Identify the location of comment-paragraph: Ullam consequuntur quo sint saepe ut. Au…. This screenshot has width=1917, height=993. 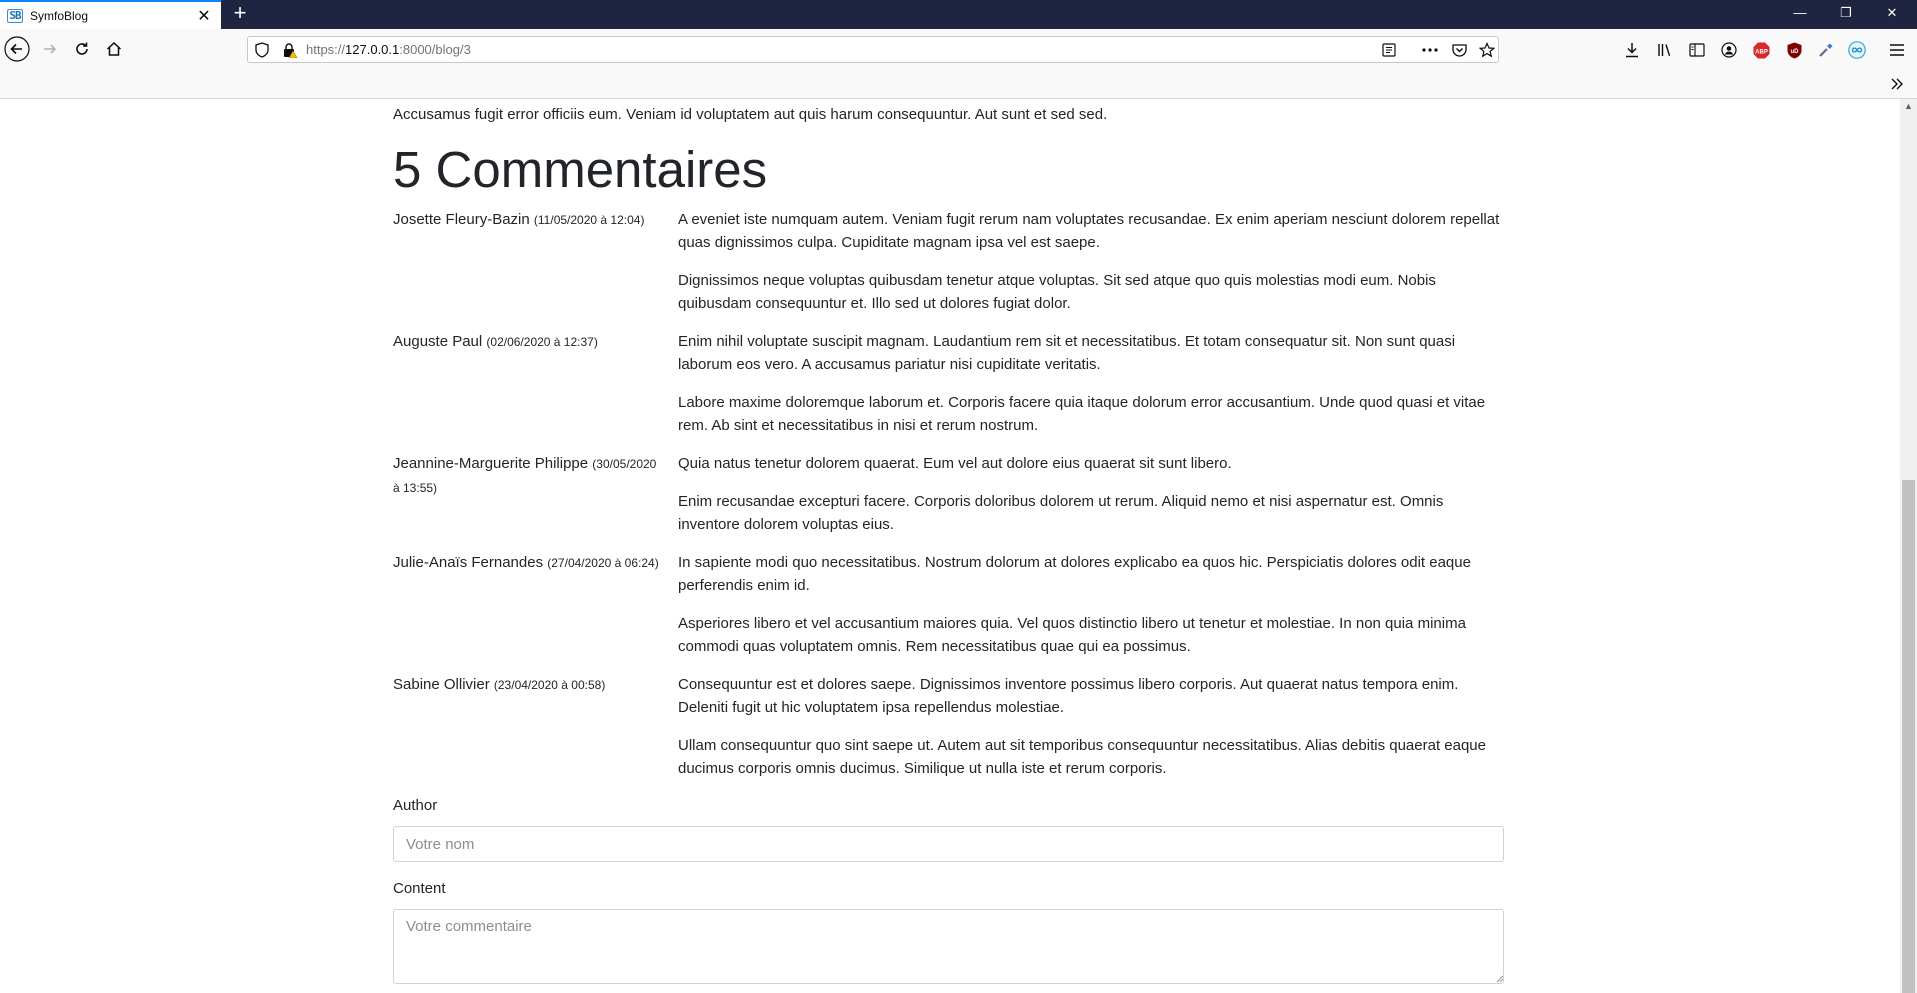
(1082, 757).